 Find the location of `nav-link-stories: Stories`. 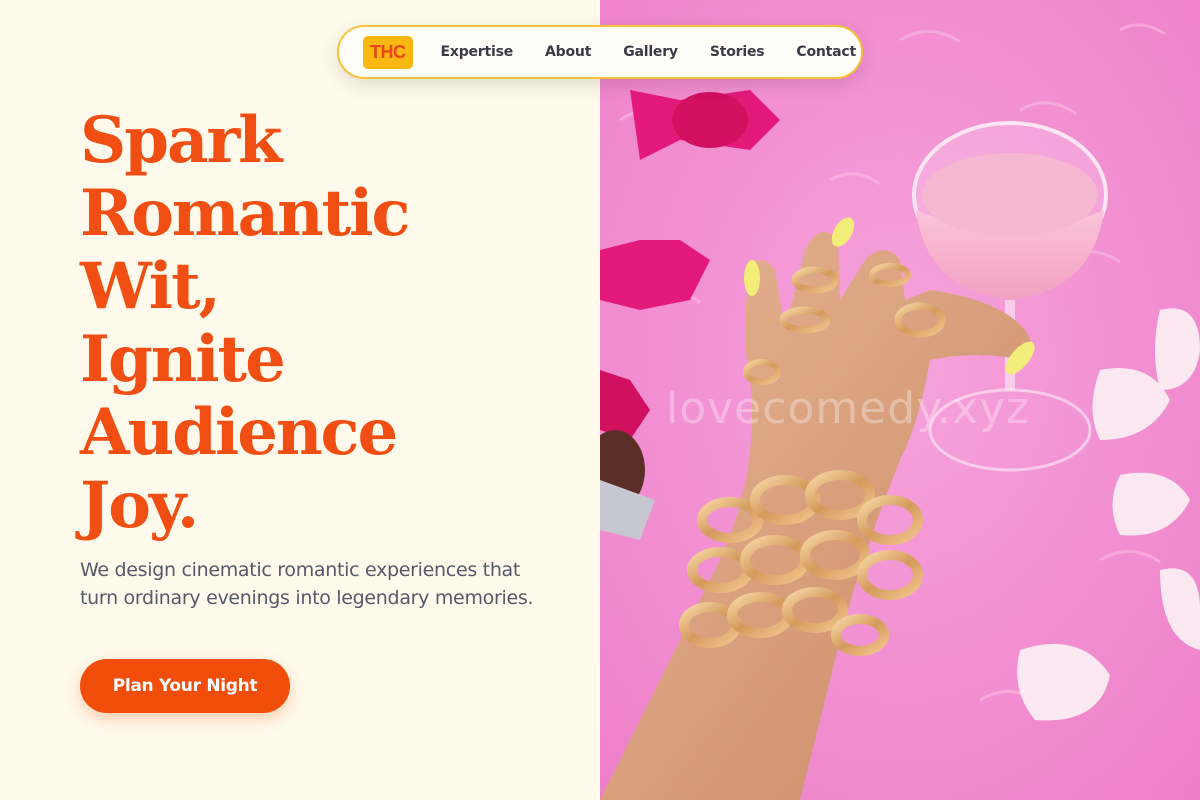

nav-link-stories: Stories is located at coordinates (737, 52).